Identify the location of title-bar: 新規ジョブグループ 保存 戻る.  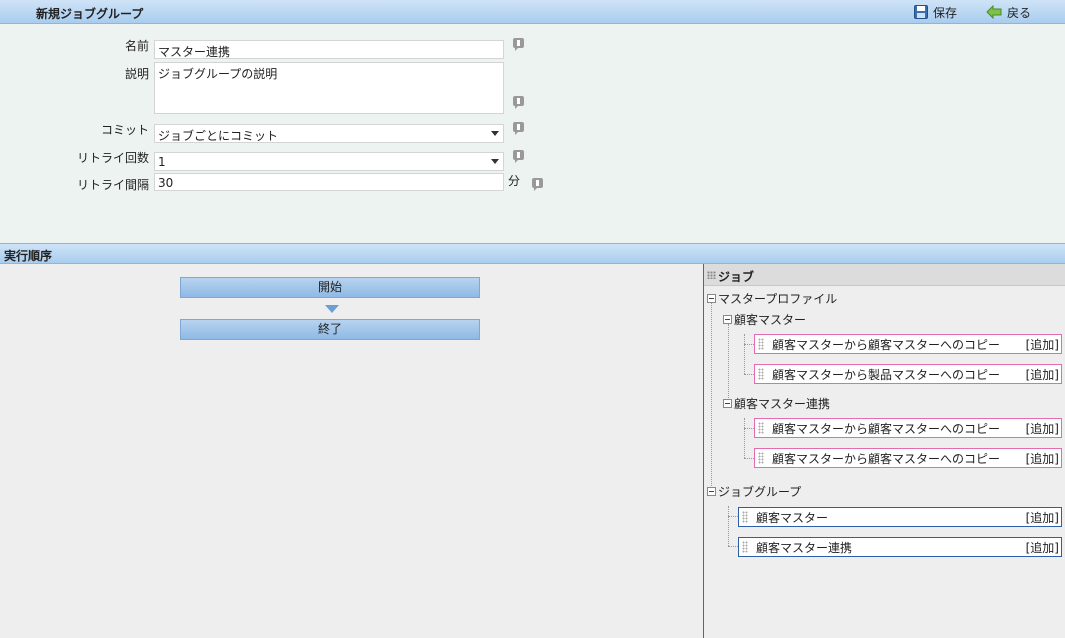
(532, 12).